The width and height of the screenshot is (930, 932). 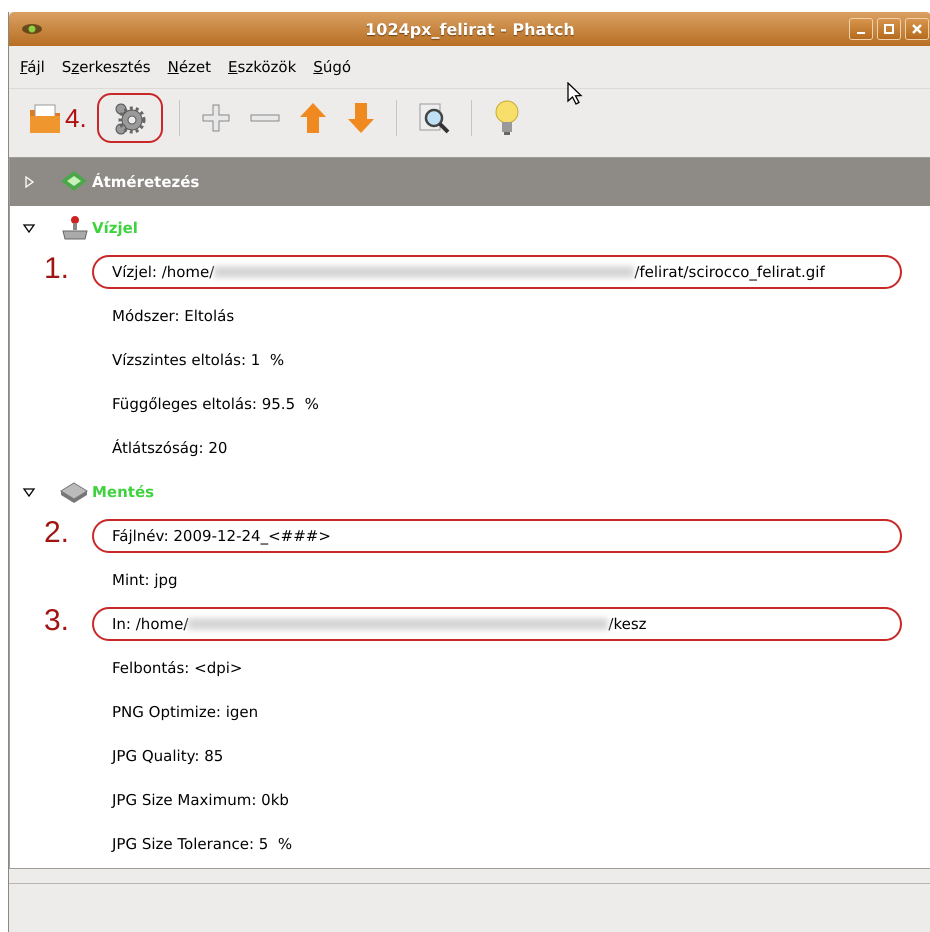 What do you see at coordinates (497, 624) in the screenshot?
I see `option-item: In: /home/ /kesz` at bounding box center [497, 624].